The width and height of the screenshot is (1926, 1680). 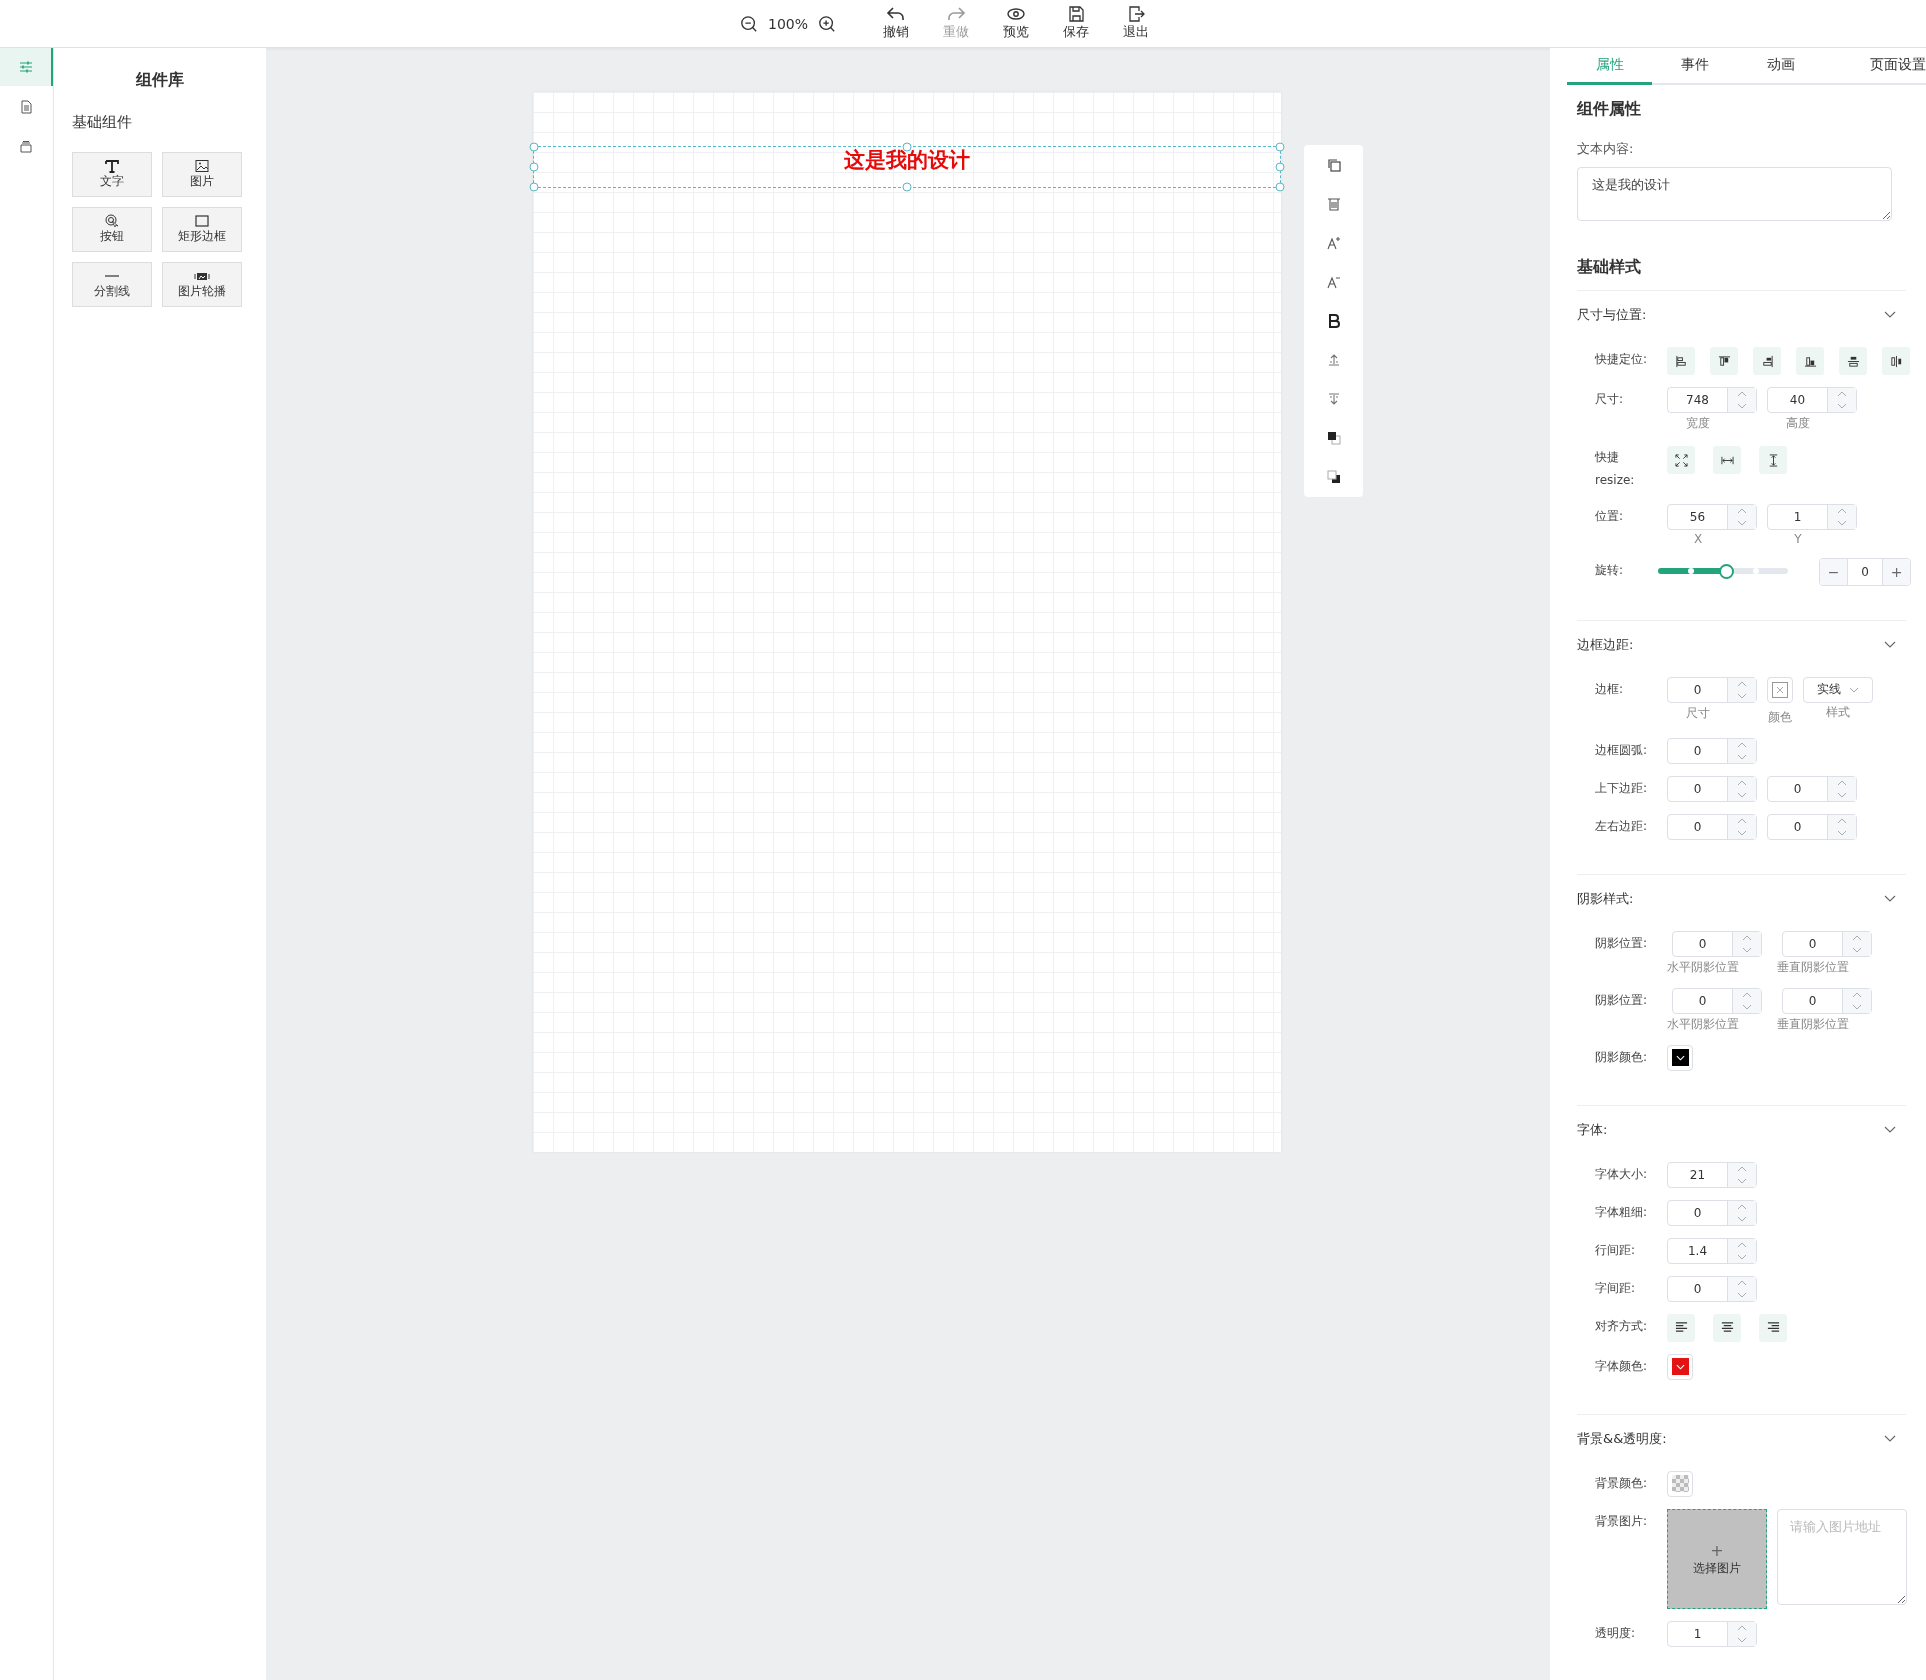 I want to click on component-button: 图片, so click(x=202, y=174).